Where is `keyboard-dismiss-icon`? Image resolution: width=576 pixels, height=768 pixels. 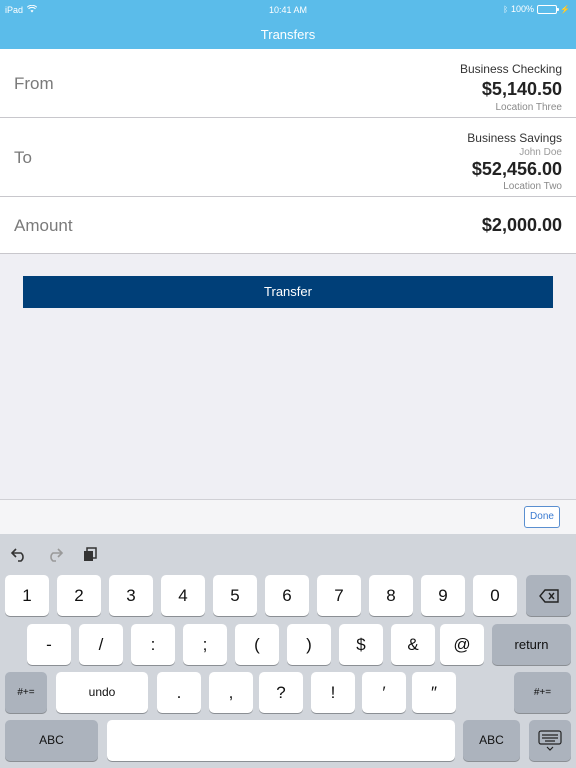 keyboard-dismiss-icon is located at coordinates (550, 740).